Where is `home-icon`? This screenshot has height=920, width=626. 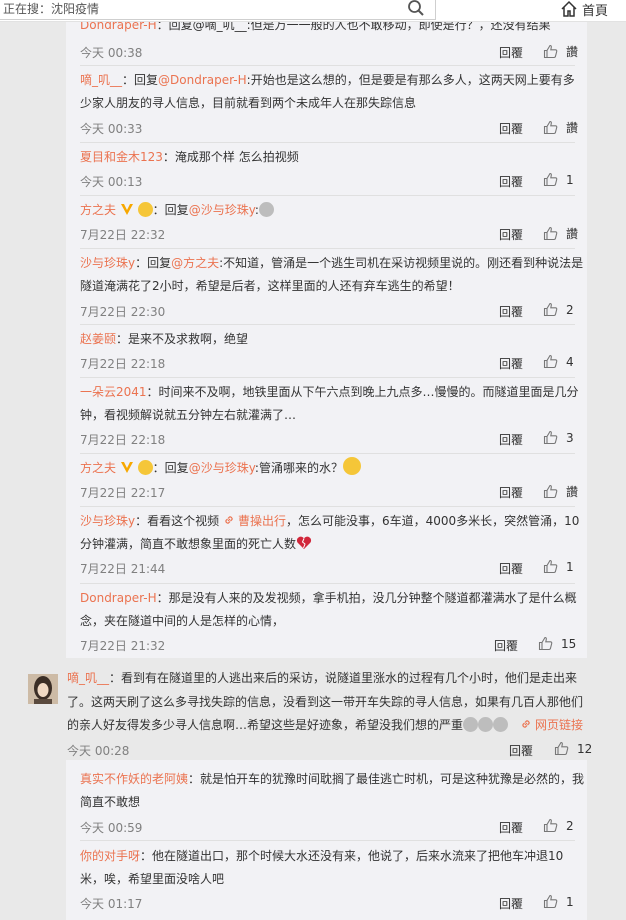 home-icon is located at coordinates (569, 8).